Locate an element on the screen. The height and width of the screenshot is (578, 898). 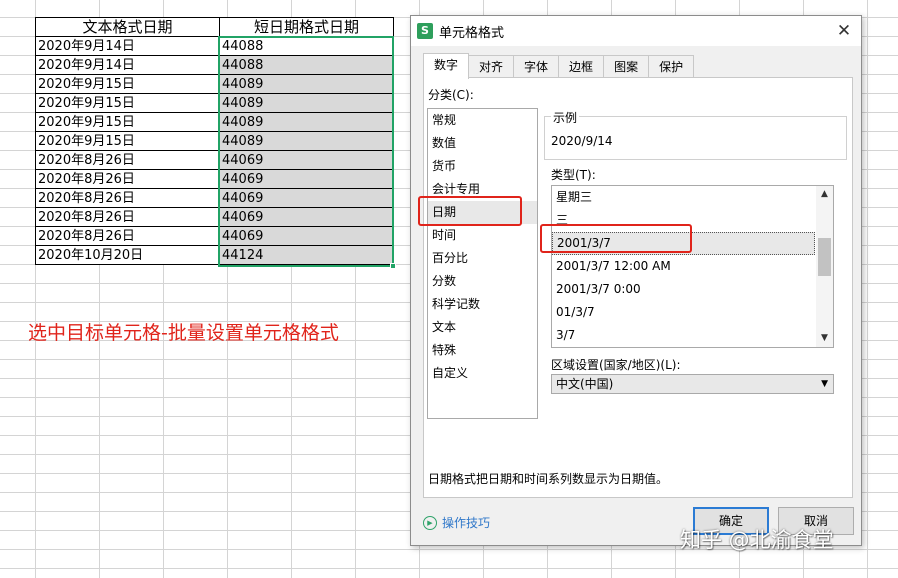
type-list-scrollbar: ▲ ▼ is located at coordinates (824, 266).